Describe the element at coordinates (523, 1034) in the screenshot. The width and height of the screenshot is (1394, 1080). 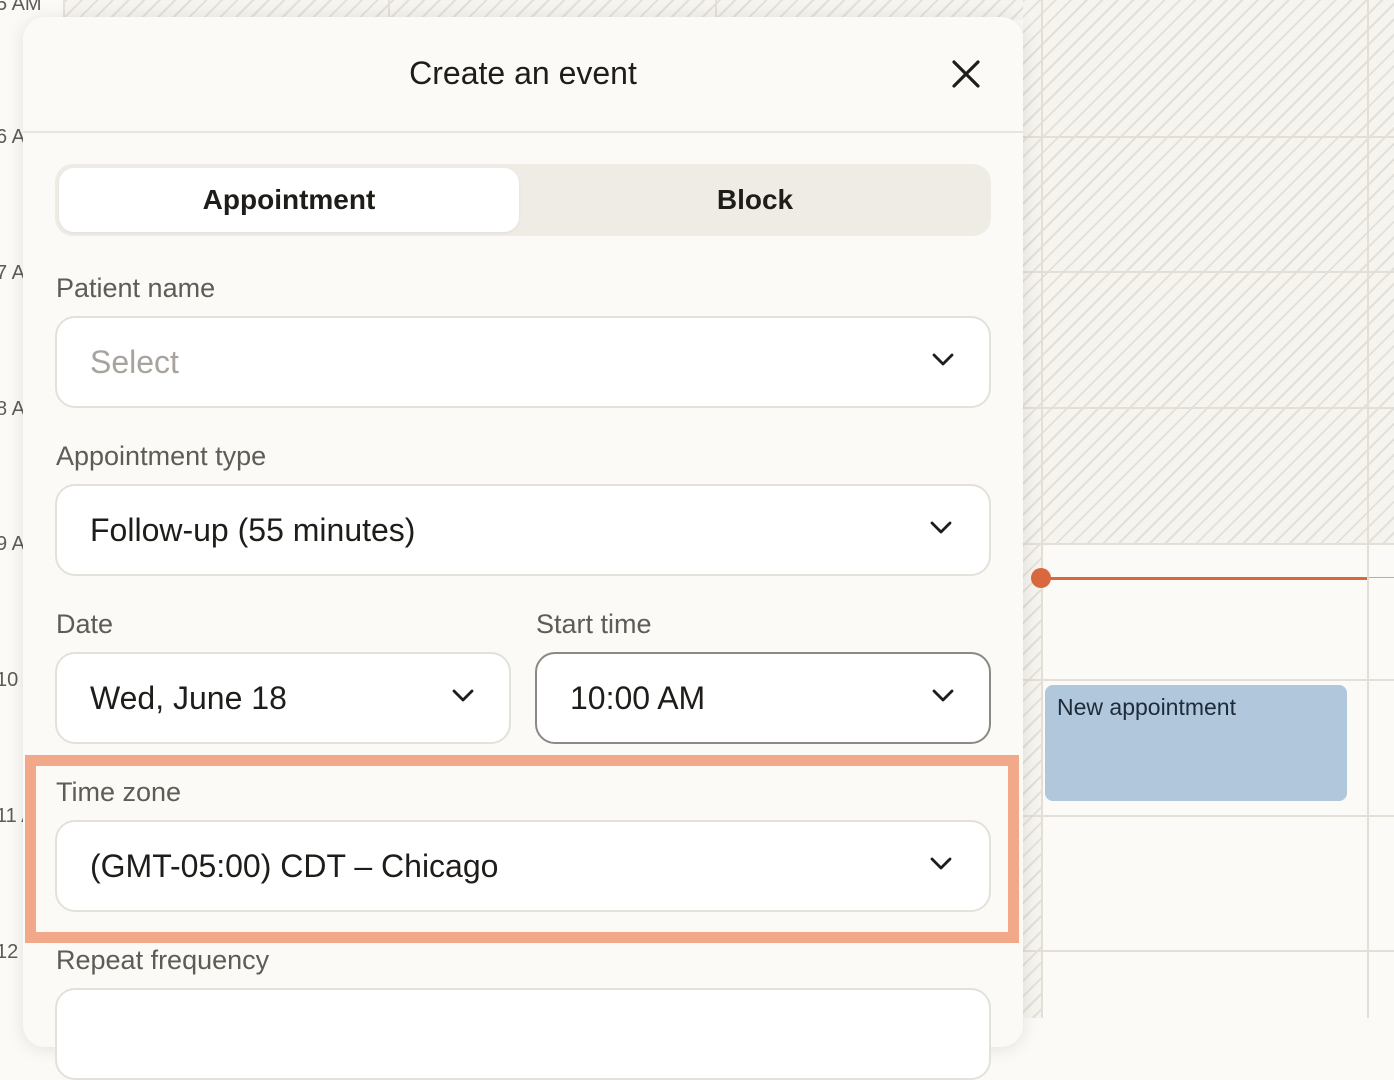
I see `repeat-frequency-select` at that location.